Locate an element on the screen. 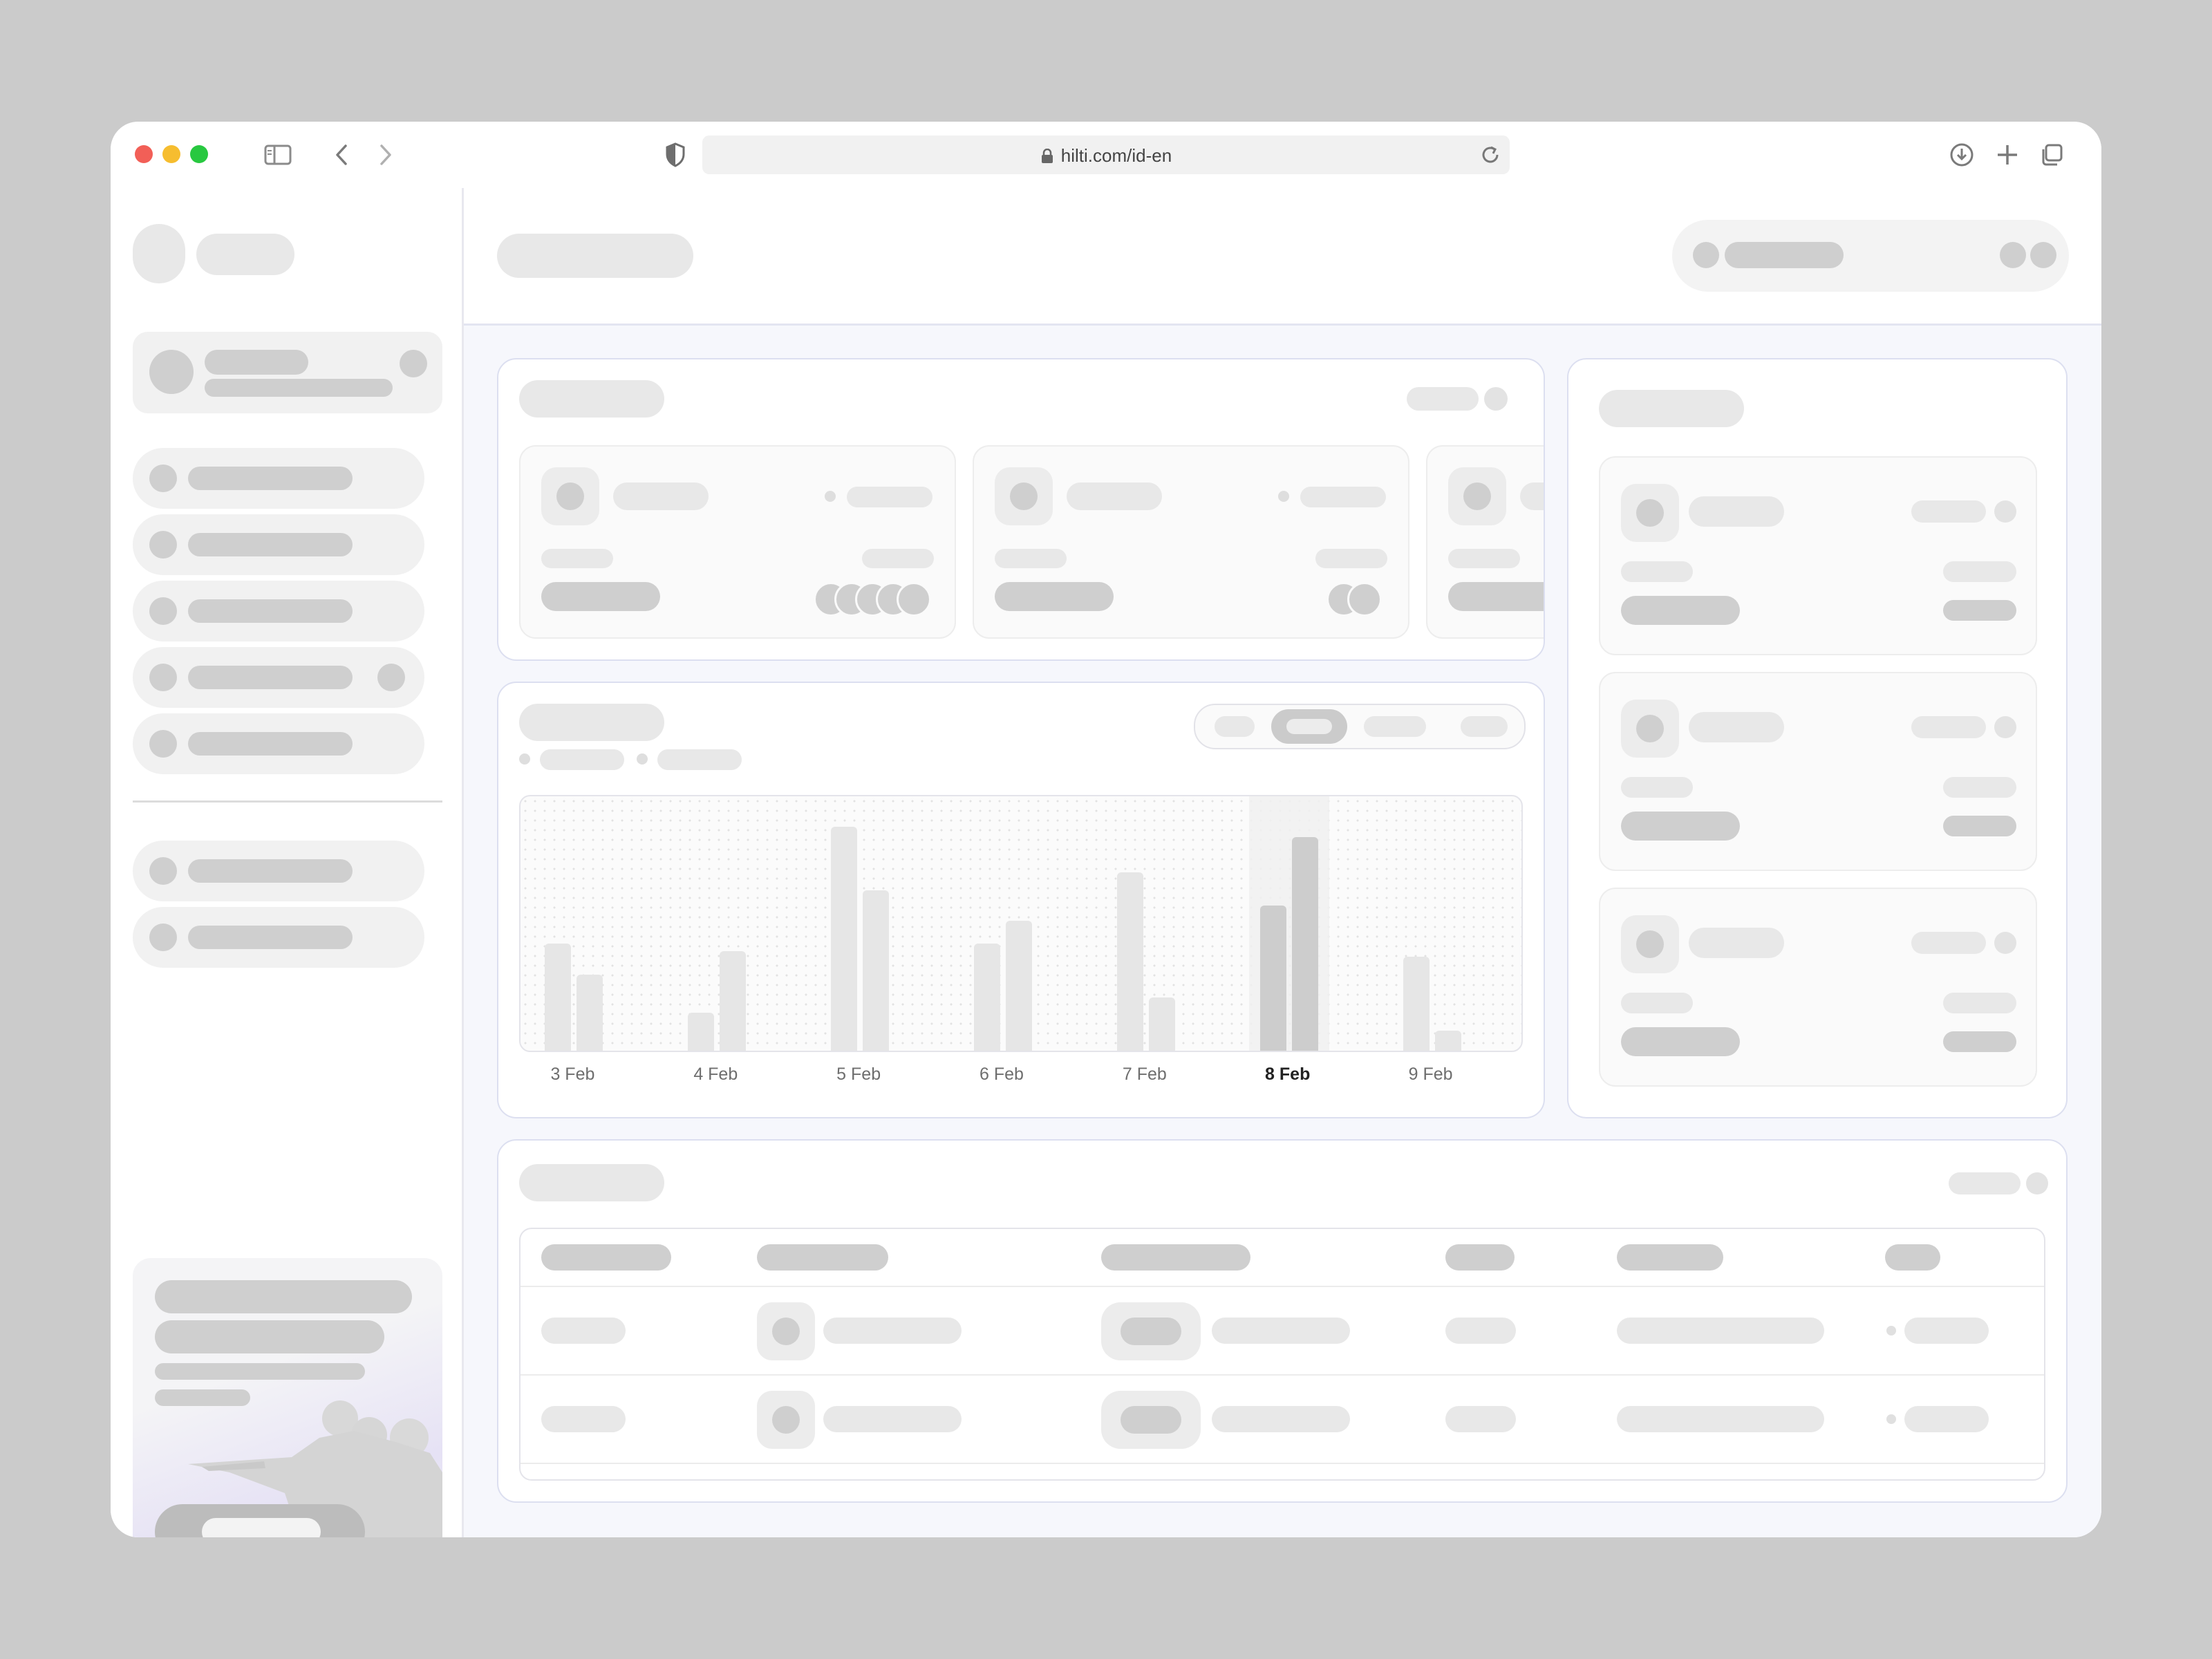 This screenshot has width=2212, height=1659. chevron-right-icon is located at coordinates (385, 155).